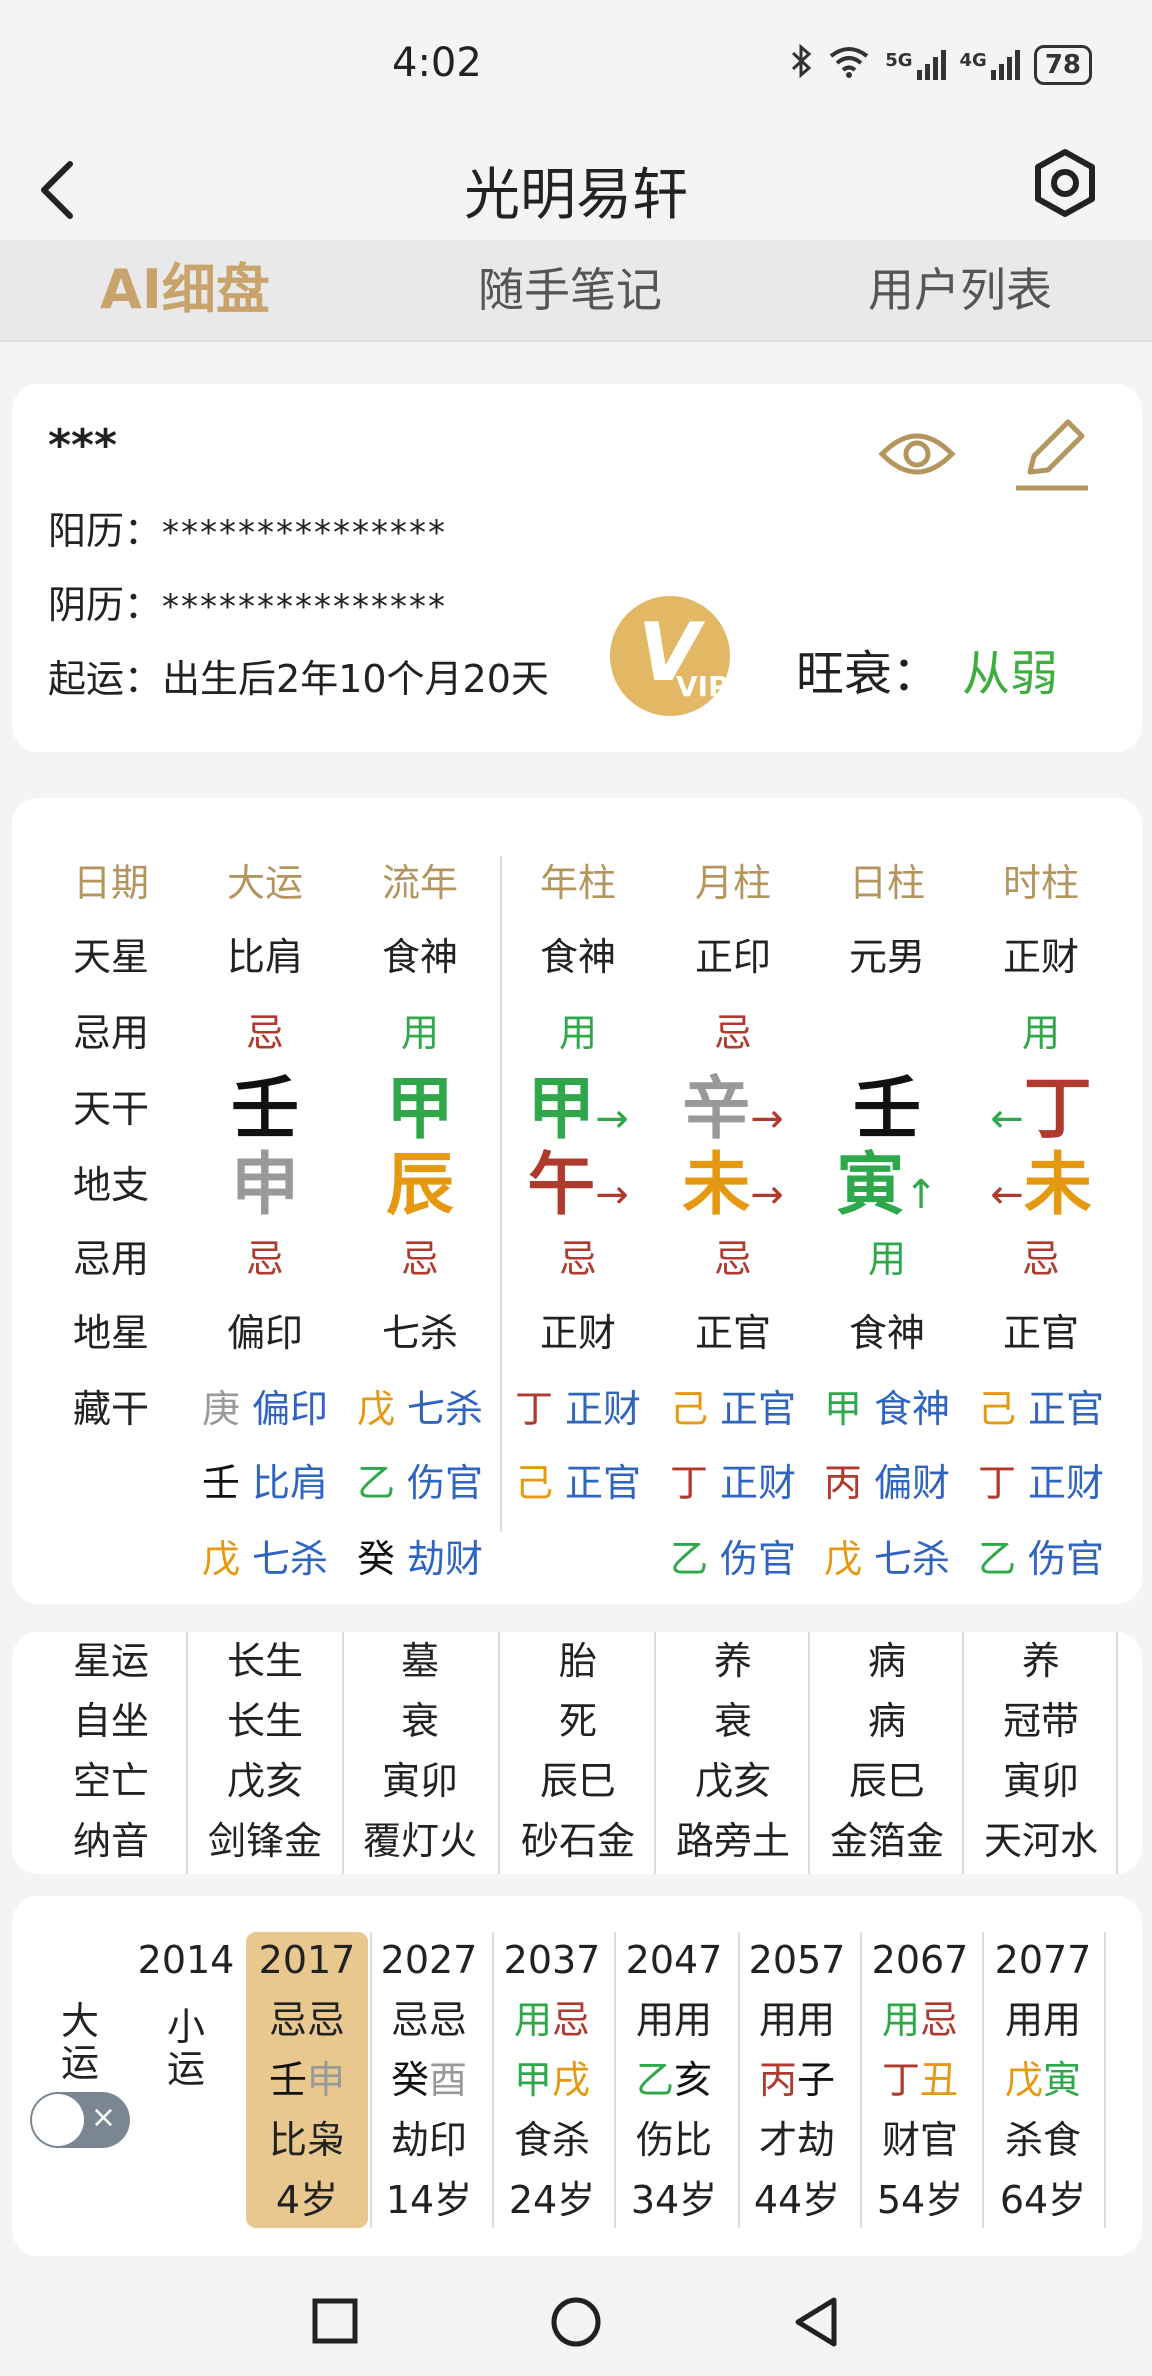 Image resolution: width=1152 pixels, height=2376 pixels. I want to click on col-liunian-header: 流年, so click(419, 883).